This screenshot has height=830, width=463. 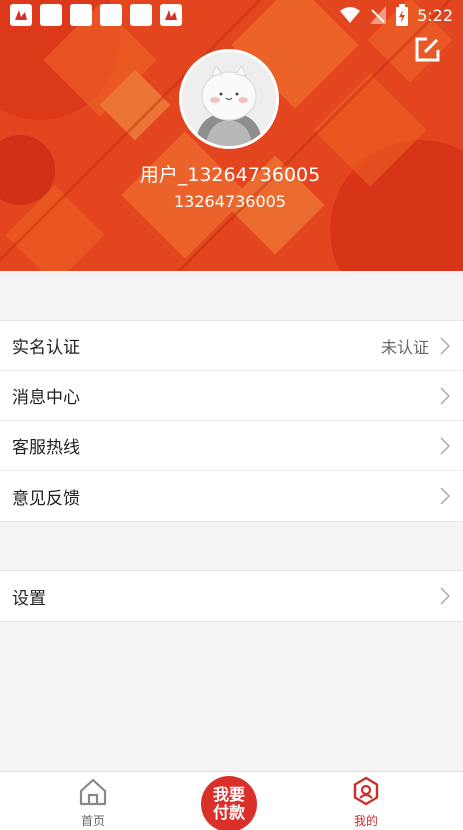 I want to click on home-icon, so click(x=93, y=792).